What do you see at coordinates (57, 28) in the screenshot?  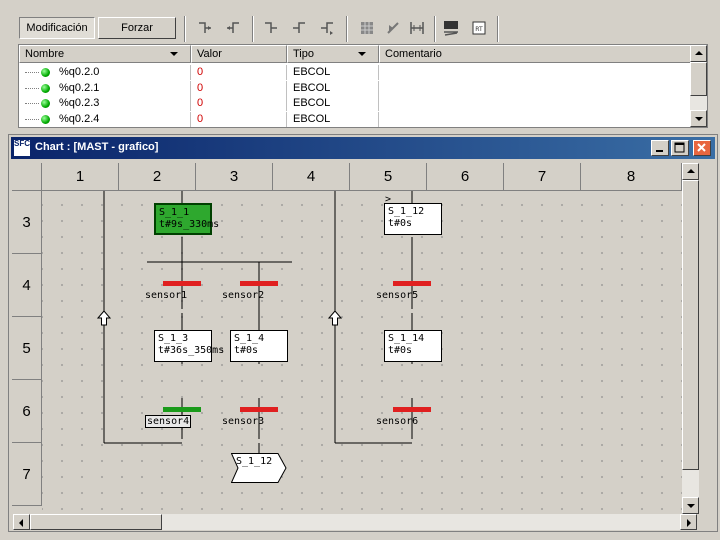 I see `modify-button: Modificación` at bounding box center [57, 28].